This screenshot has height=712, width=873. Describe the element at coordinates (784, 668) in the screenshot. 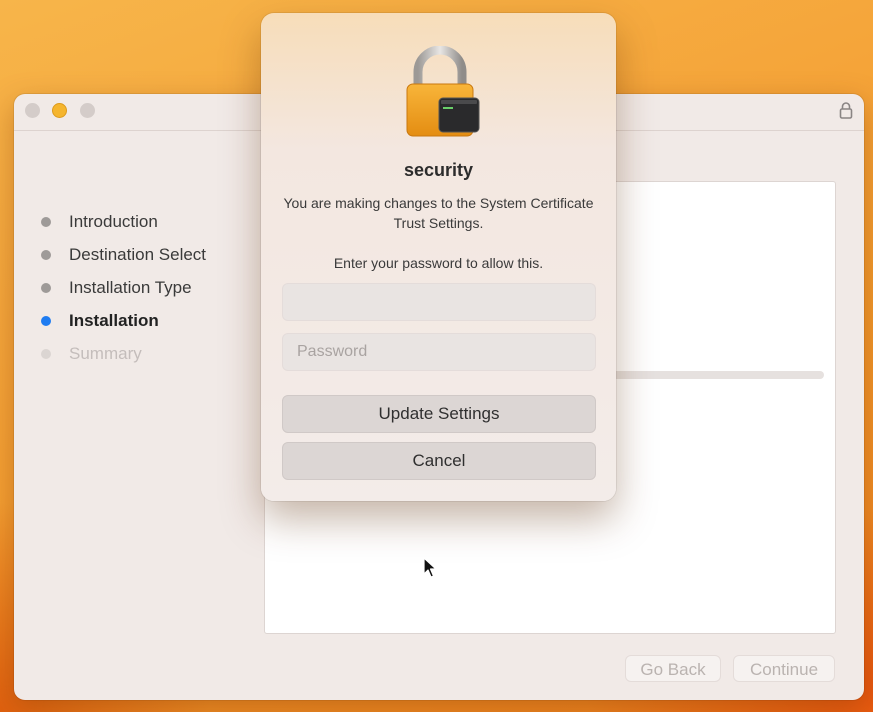

I see `continue-button: Continue` at that location.